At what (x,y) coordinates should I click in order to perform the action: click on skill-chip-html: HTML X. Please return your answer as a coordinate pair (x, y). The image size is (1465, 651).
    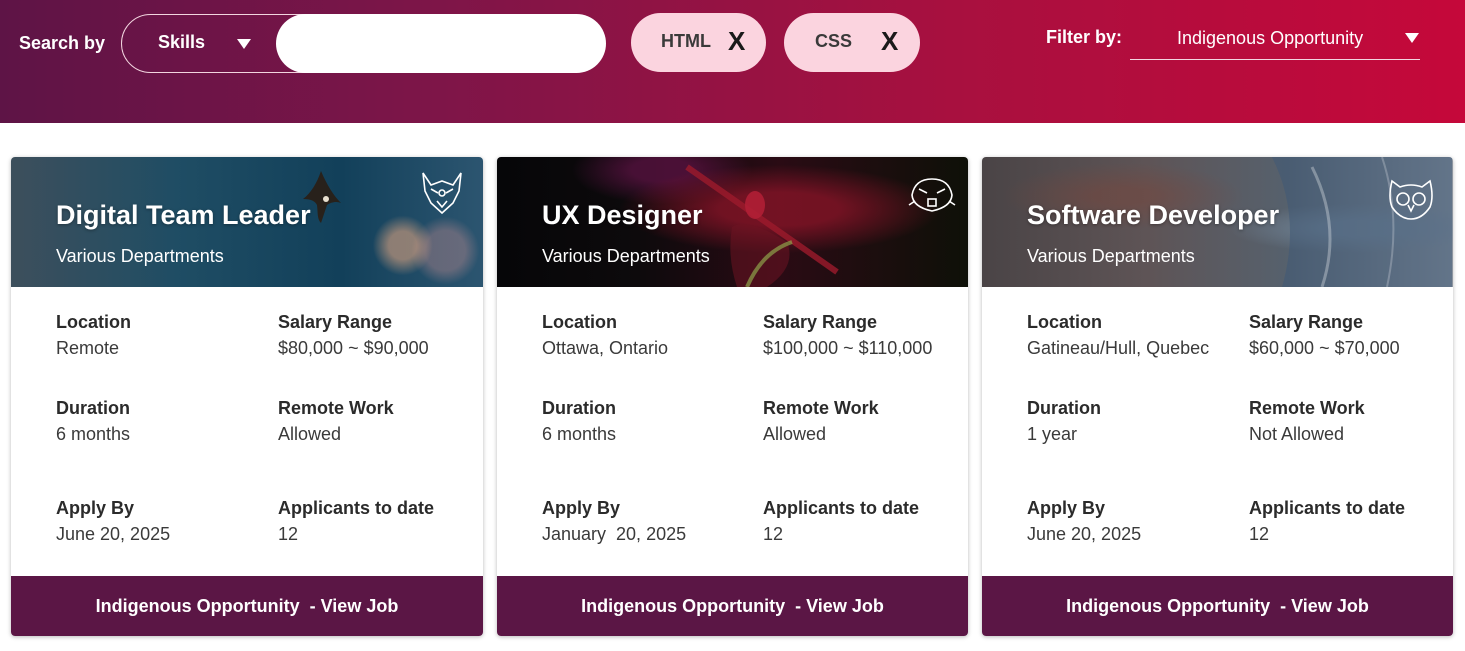
    Looking at the image, I should click on (698, 42).